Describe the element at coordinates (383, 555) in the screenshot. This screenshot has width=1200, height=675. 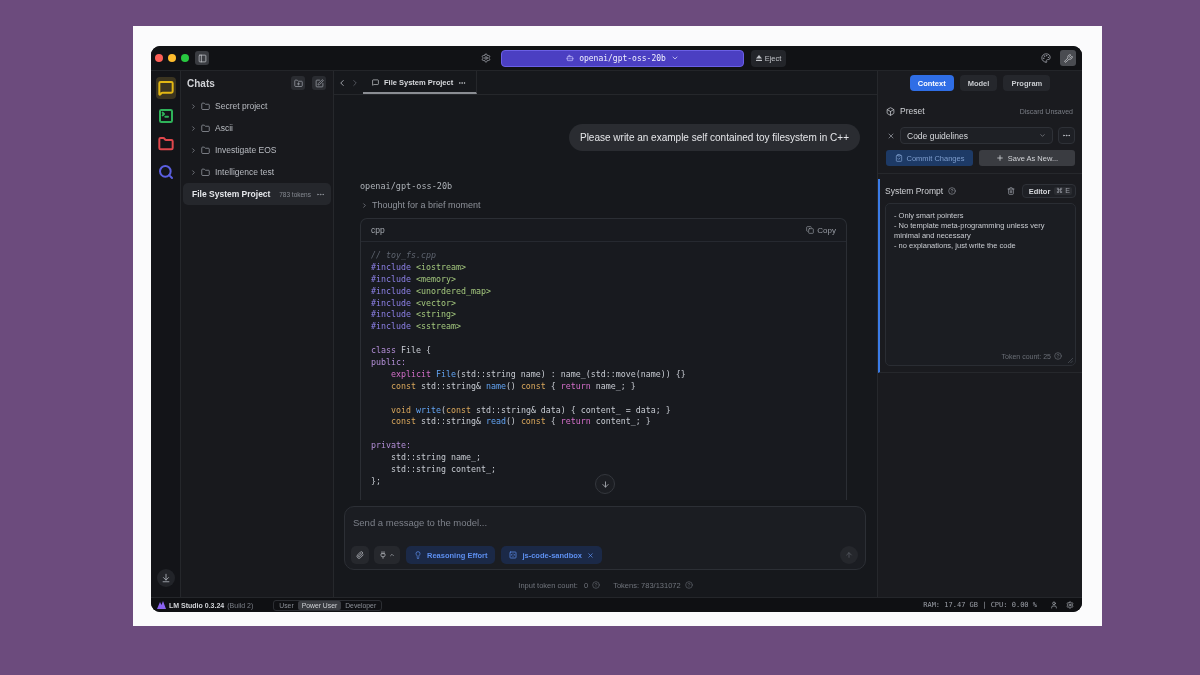
I see `plug-icon` at that location.